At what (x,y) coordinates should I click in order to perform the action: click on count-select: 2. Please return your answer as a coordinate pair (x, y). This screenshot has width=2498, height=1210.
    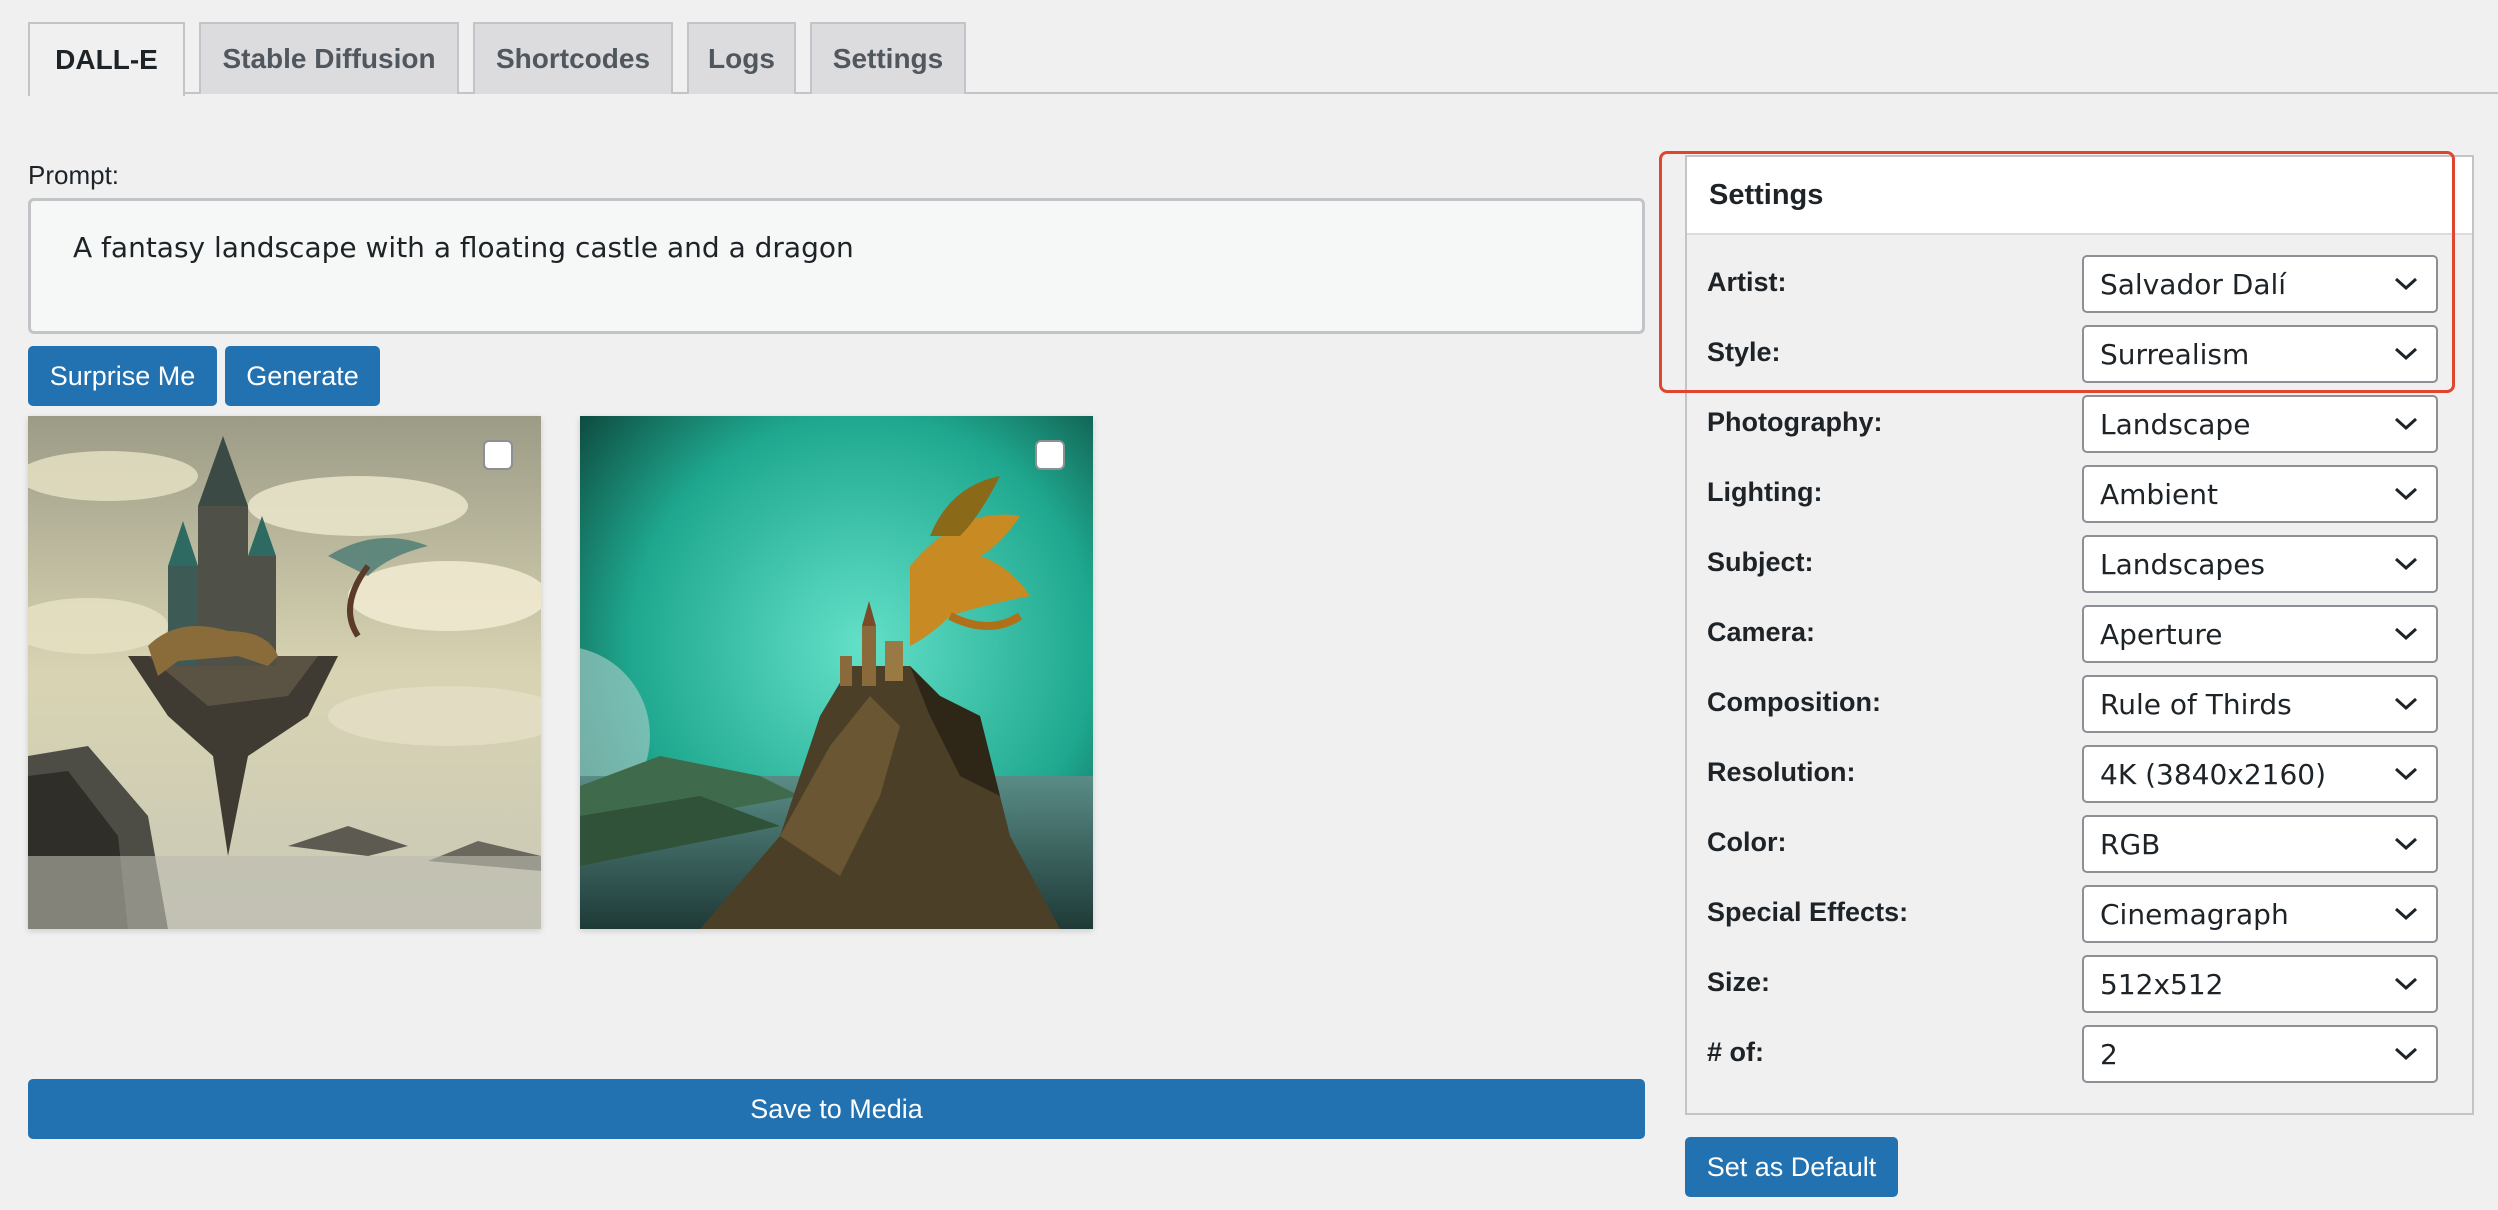
    Looking at the image, I should click on (2260, 1054).